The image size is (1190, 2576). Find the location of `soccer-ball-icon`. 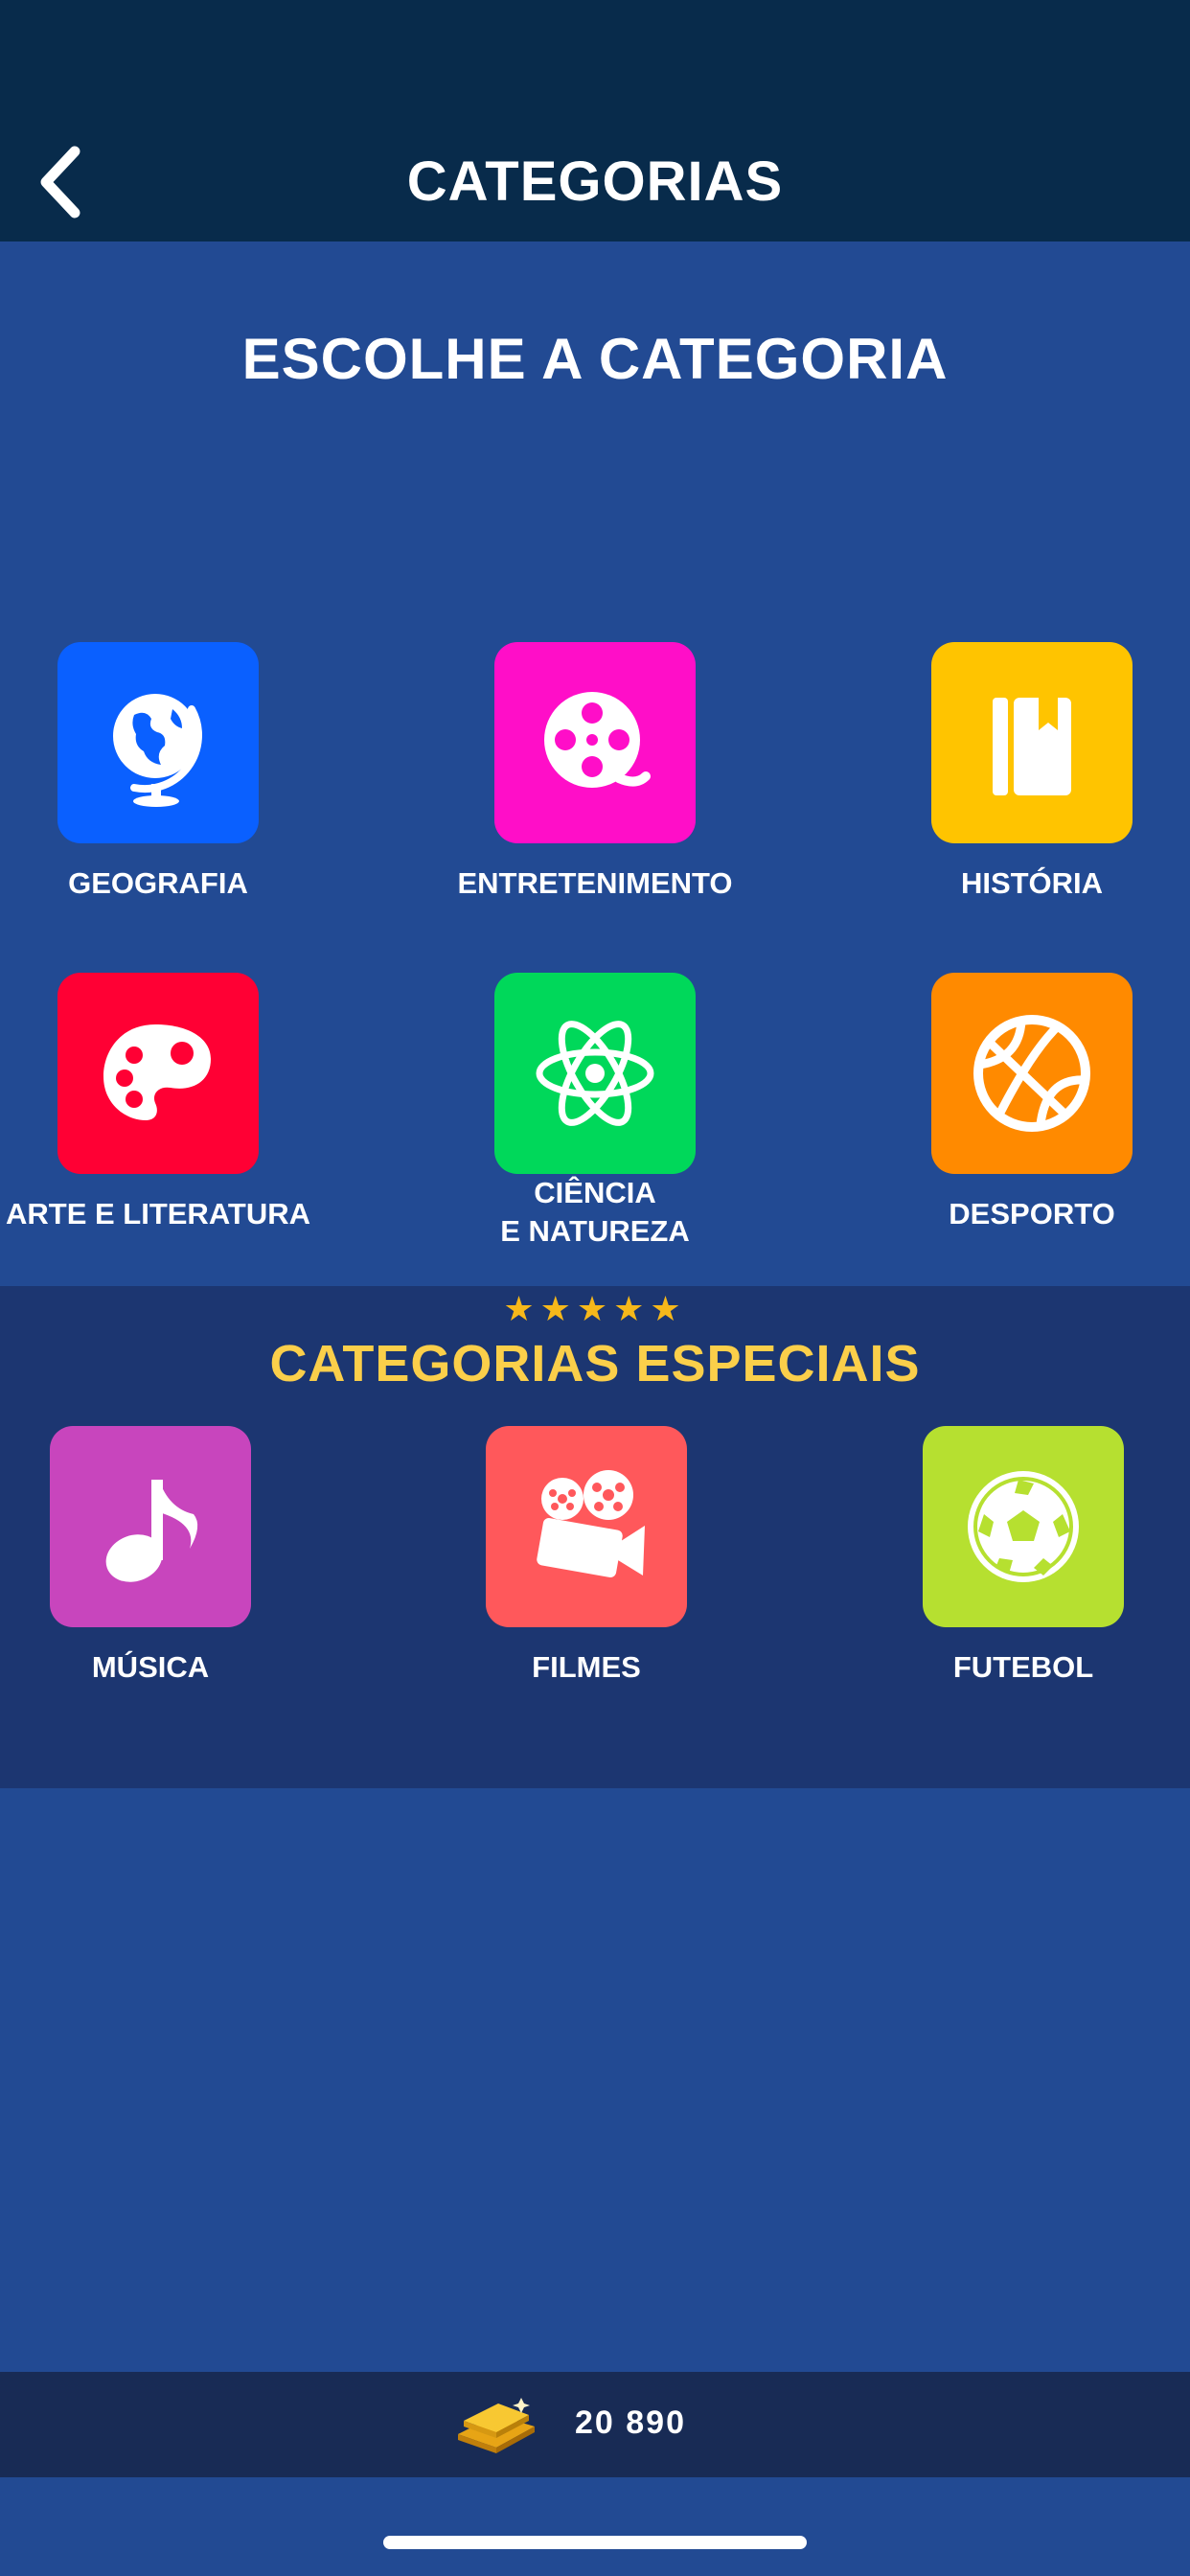

soccer-ball-icon is located at coordinates (1023, 1526).